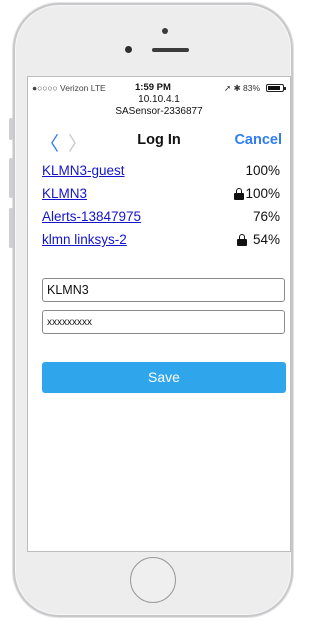  Describe the element at coordinates (159, 172) in the screenshot. I see `network-row: KLMN3-guest 100%` at that location.